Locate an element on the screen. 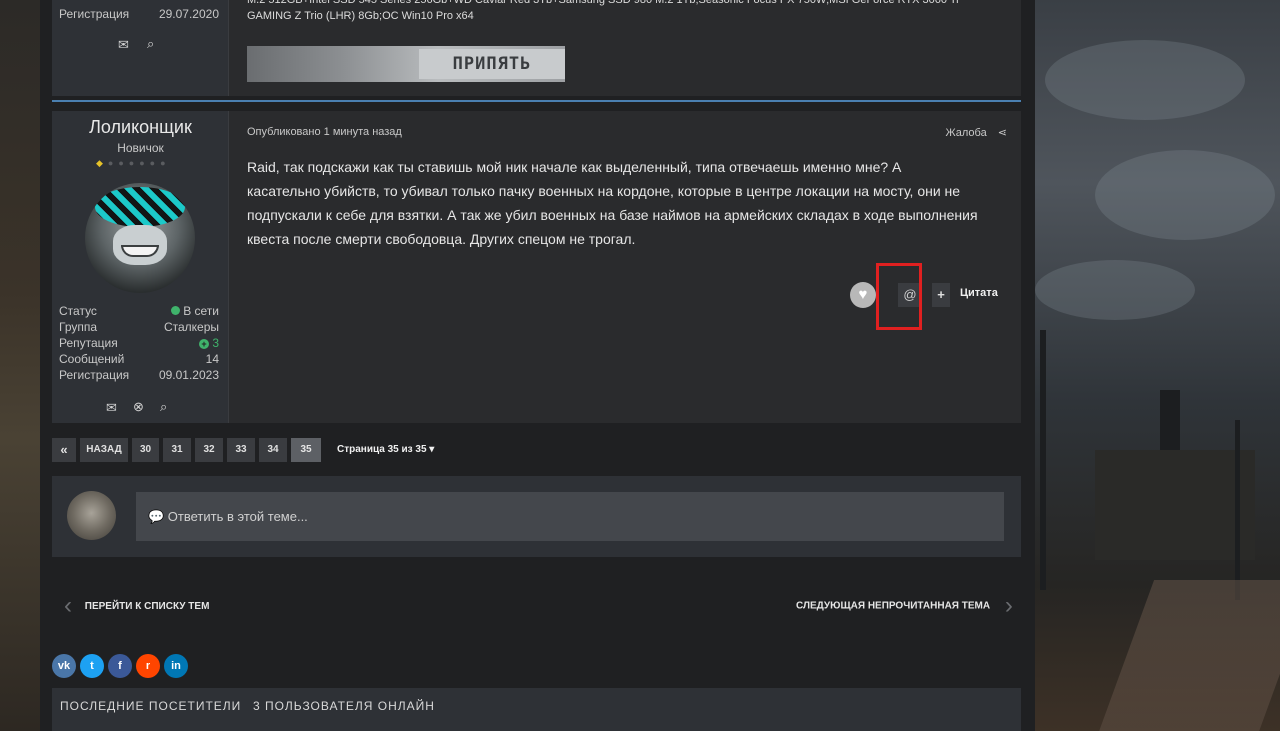  page-button: 30 is located at coordinates (145, 450).